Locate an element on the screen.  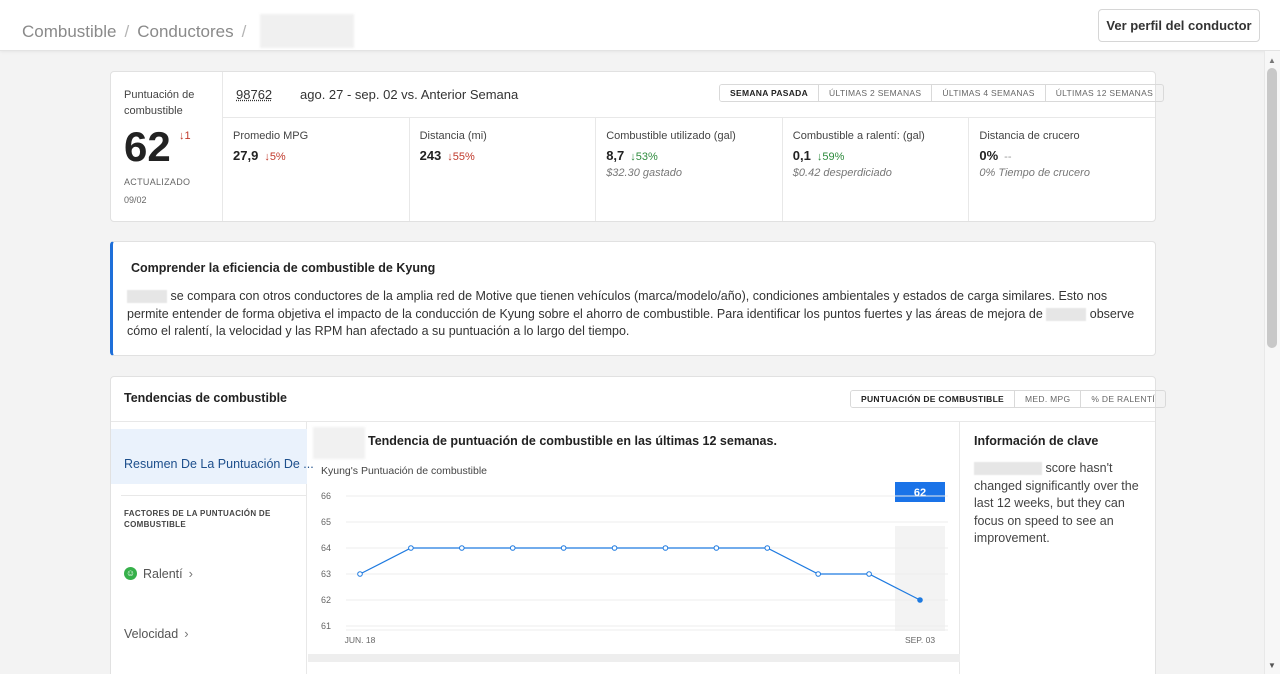
key-info-title: Información de clave is located at coordinates (1036, 441).